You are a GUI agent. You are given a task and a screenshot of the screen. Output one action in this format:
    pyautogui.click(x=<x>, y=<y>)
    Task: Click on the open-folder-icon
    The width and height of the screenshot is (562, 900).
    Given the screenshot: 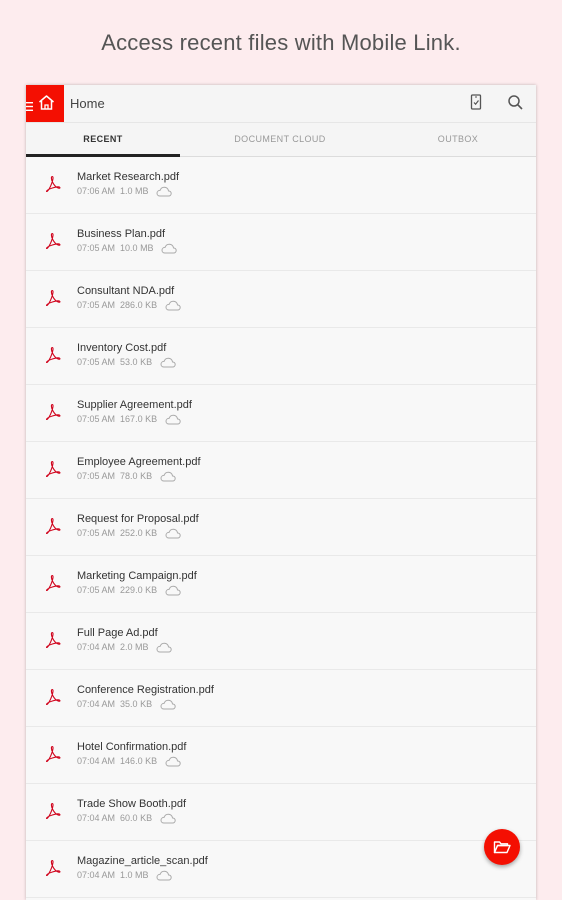 What is the action you would take?
    pyautogui.click(x=502, y=847)
    